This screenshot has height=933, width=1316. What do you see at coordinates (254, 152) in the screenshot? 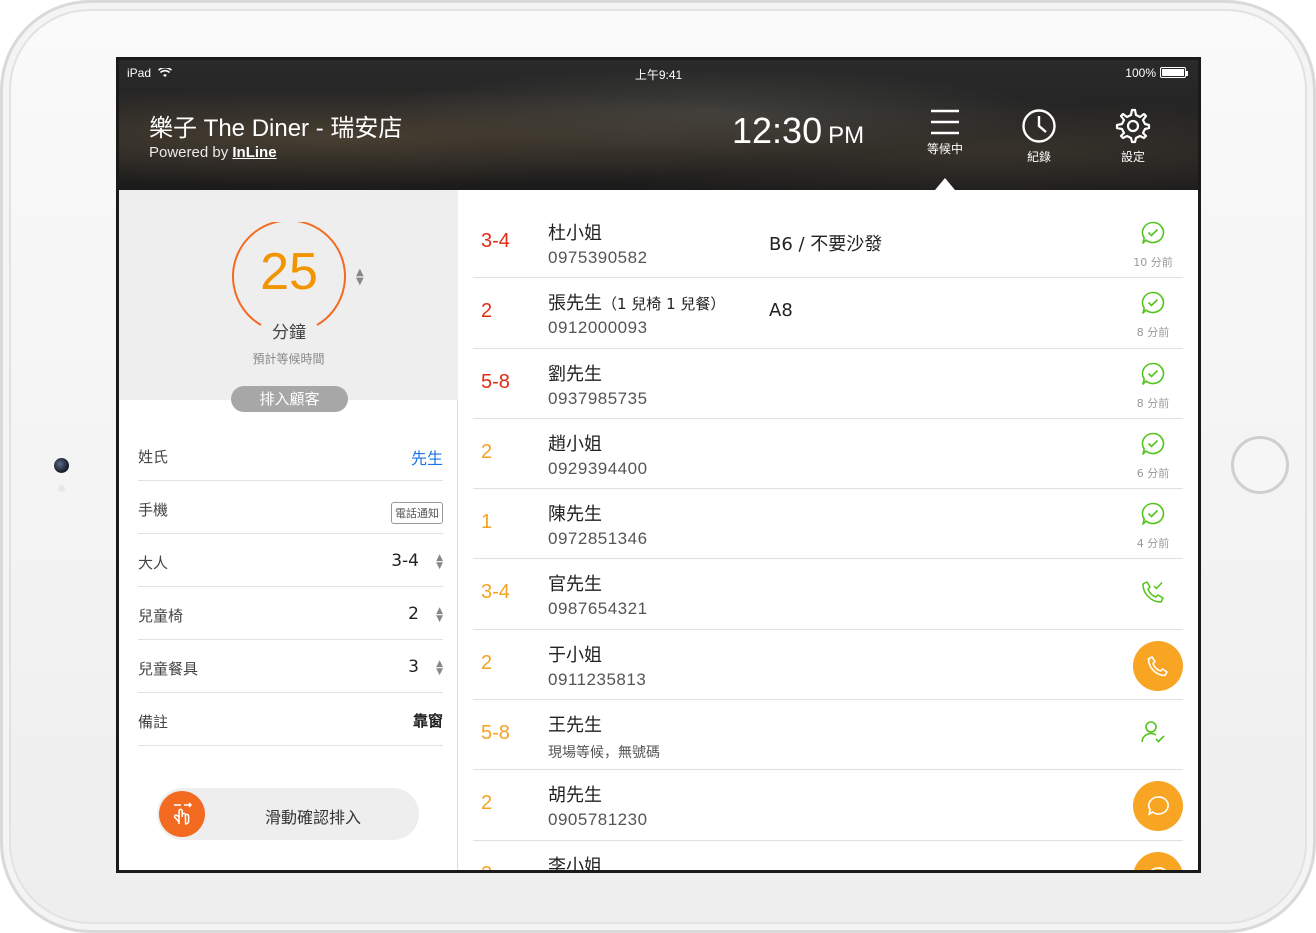
I see `brand-link: InLine` at bounding box center [254, 152].